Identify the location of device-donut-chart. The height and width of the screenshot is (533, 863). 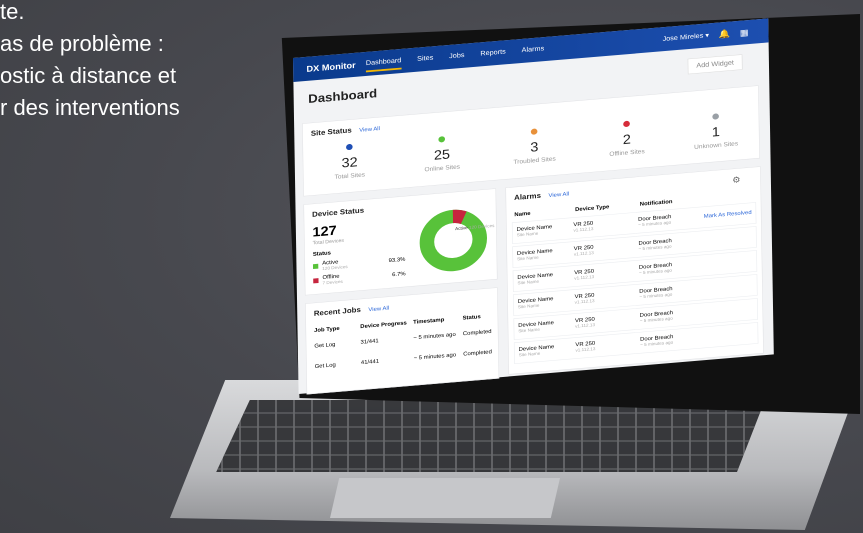
(453, 240).